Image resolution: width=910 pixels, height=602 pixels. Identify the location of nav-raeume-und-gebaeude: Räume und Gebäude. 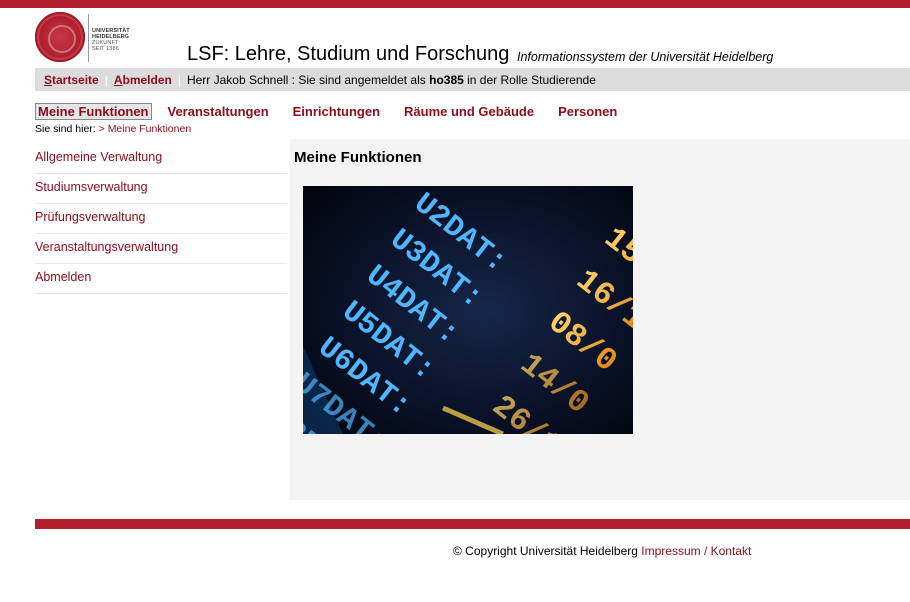
(469, 111).